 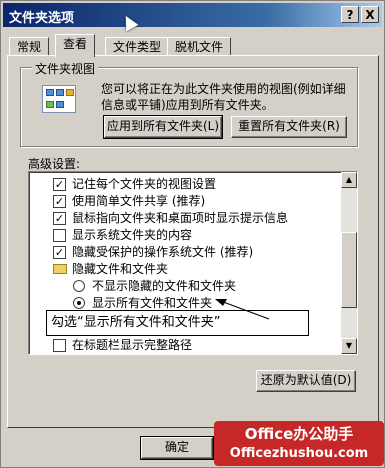 I want to click on scroll-thumb, so click(x=349, y=270).